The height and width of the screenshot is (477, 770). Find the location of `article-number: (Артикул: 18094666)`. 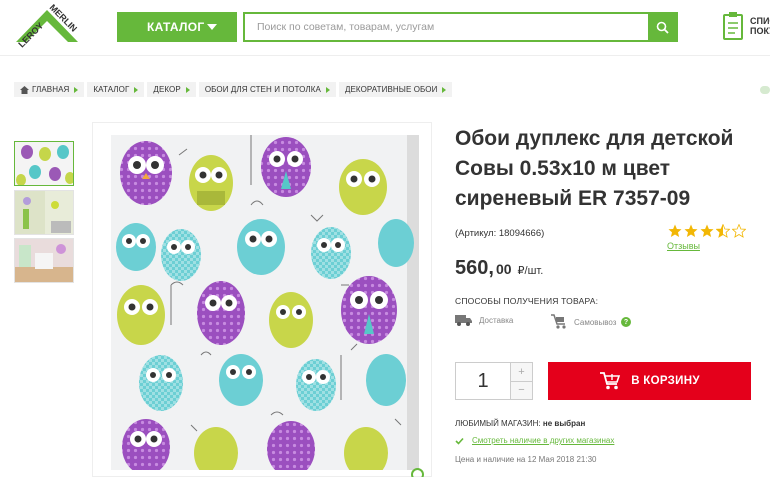

article-number: (Артикул: 18094666) is located at coordinates (500, 233).